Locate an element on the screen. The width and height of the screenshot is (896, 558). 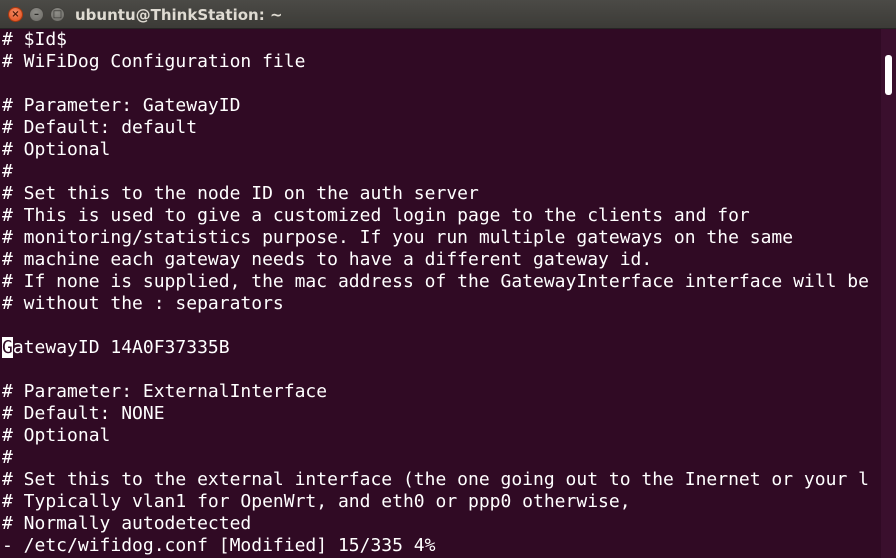
status-line: - /etc/wifidog.conf [Modified] 15/335 4% is located at coordinates (219, 545).